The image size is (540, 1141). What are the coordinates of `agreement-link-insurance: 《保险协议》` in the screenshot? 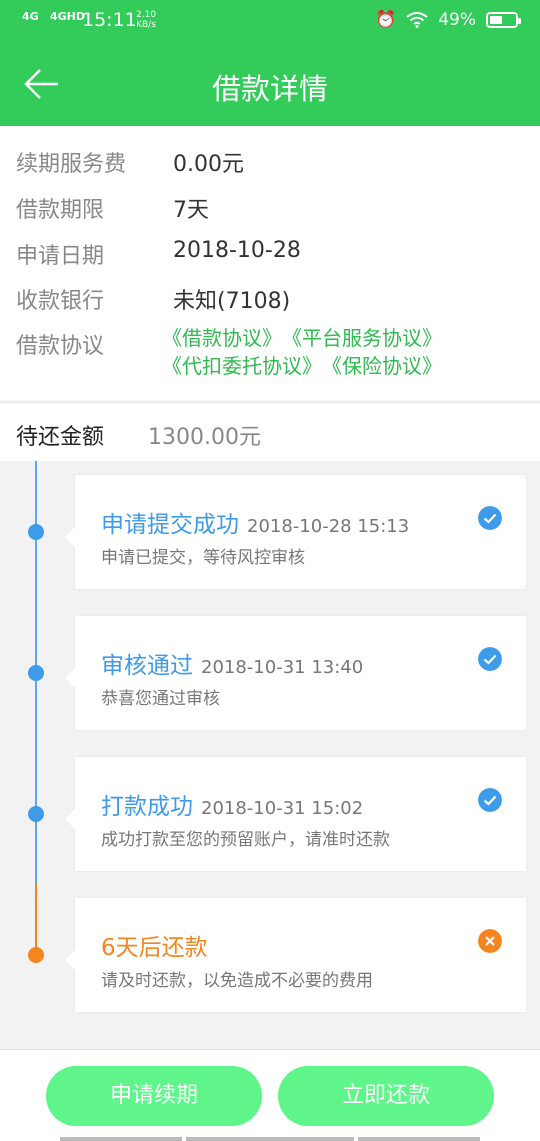 It's located at (387, 366).